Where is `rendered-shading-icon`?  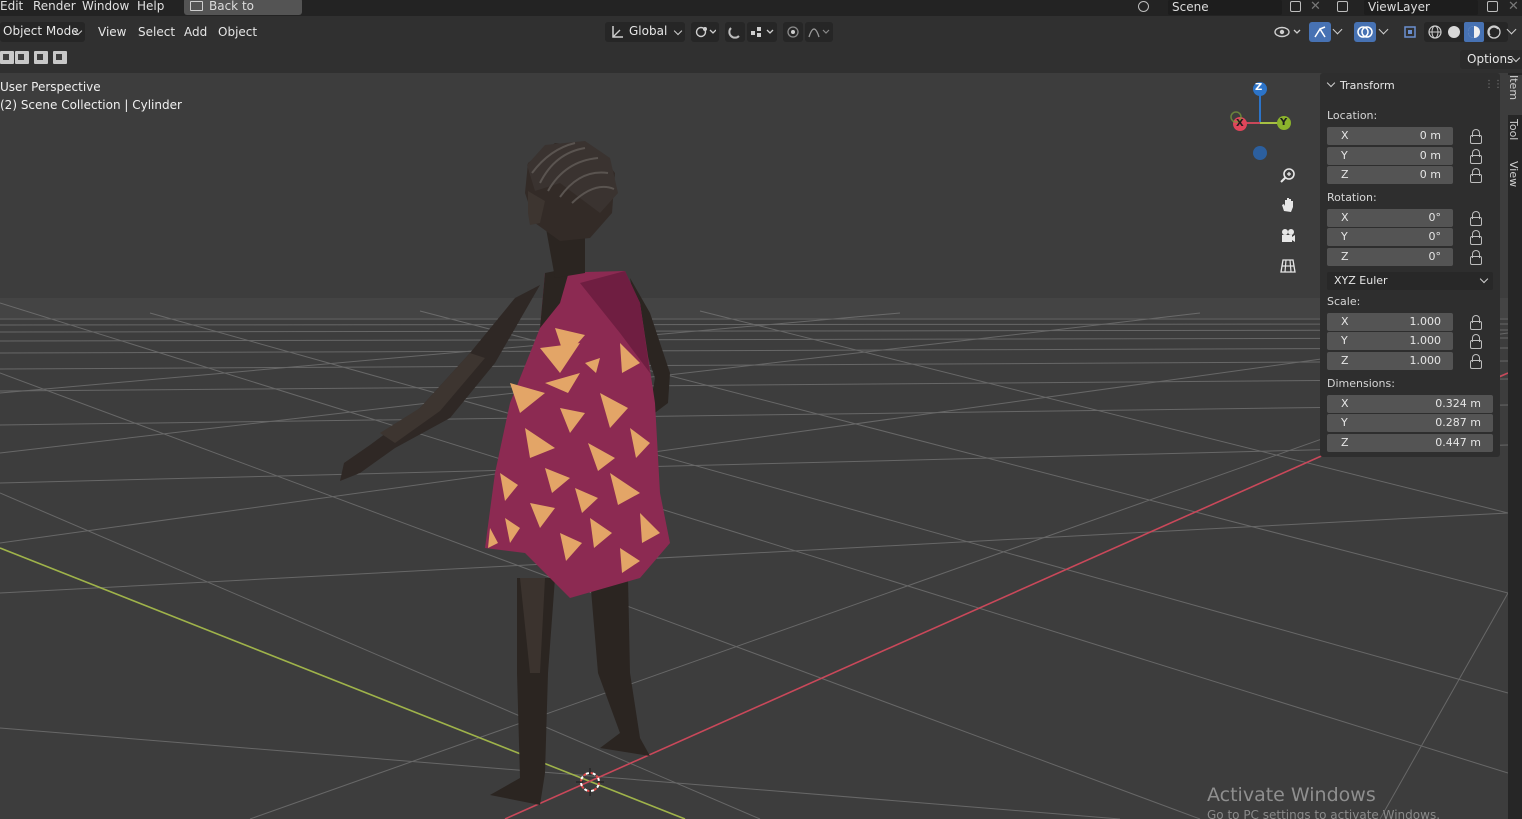 rendered-shading-icon is located at coordinates (1494, 32).